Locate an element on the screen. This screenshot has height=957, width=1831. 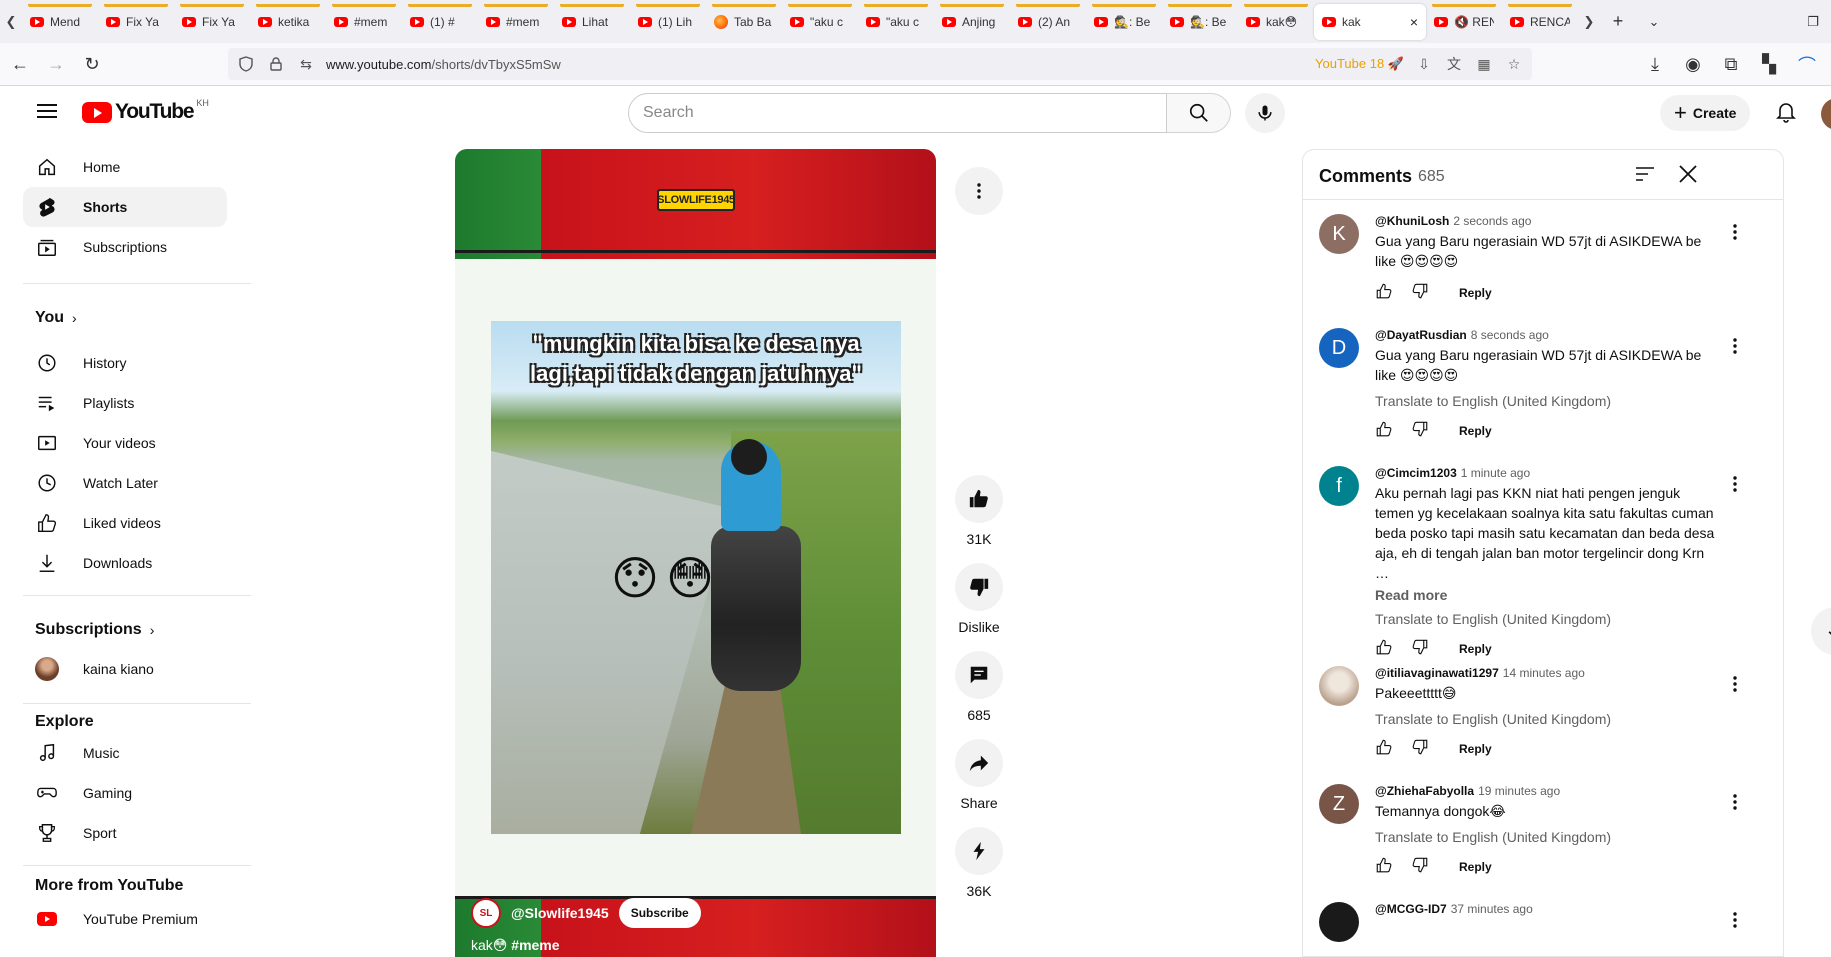
browser-tab: (2) An is located at coordinates (1048, 21).